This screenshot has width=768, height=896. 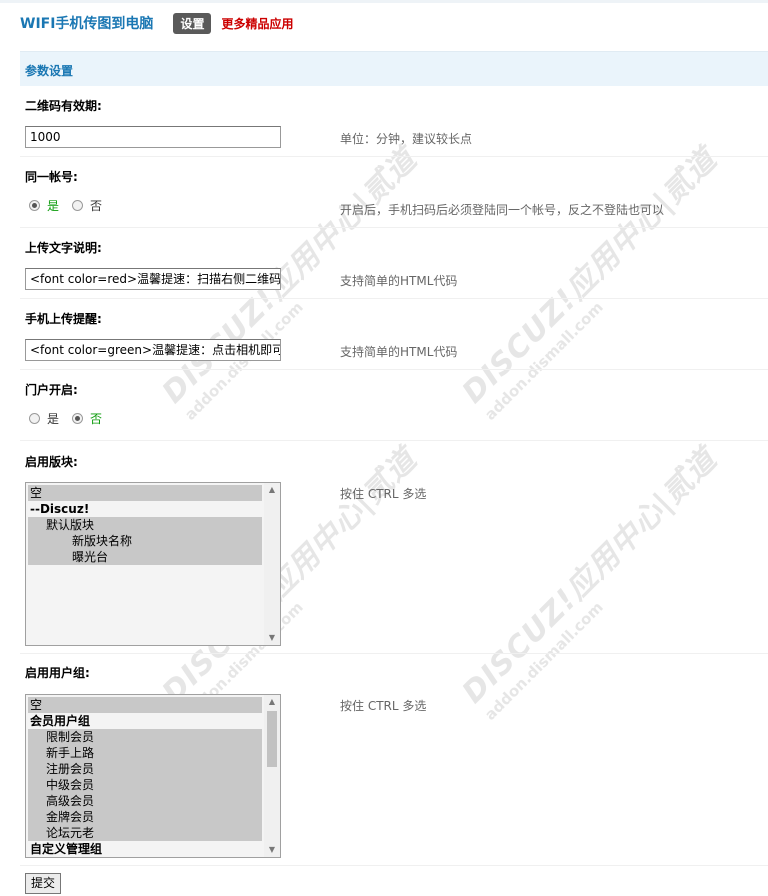 I want to click on portal-no-label: 否, so click(x=96, y=418).